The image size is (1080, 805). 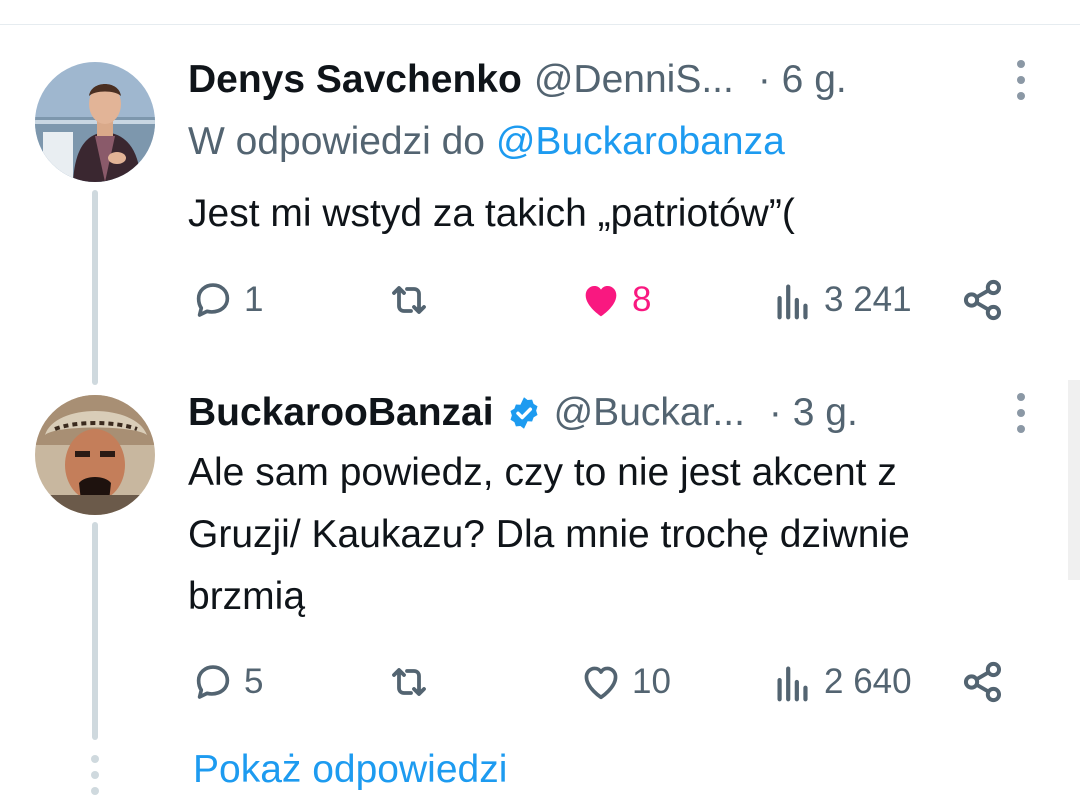 I want to click on views-count: 2 640, so click(x=868, y=681).